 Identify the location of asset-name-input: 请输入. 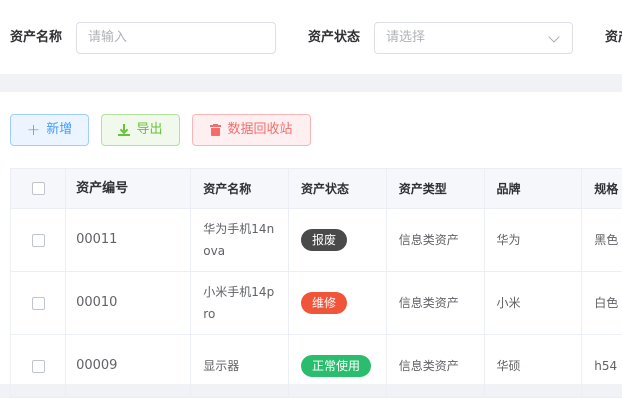
(176, 38).